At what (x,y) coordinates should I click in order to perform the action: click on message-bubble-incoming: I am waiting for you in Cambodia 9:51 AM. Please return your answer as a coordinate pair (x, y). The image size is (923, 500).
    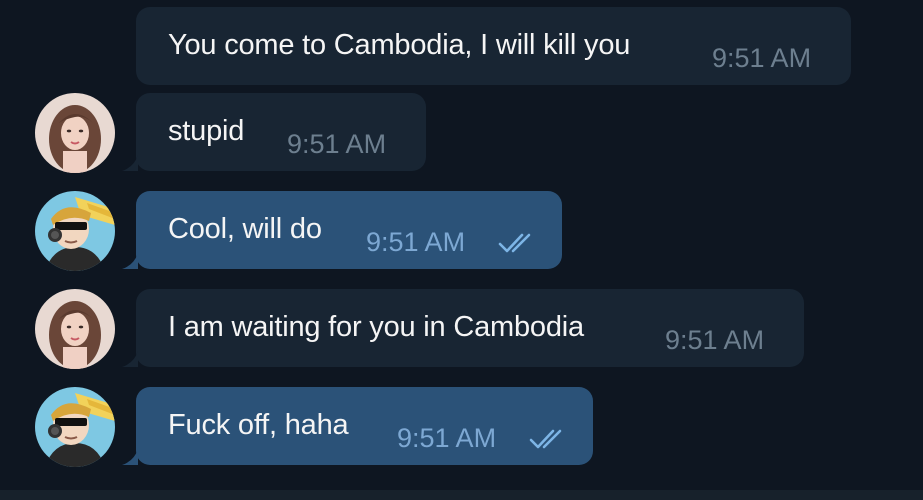
    Looking at the image, I should click on (463, 328).